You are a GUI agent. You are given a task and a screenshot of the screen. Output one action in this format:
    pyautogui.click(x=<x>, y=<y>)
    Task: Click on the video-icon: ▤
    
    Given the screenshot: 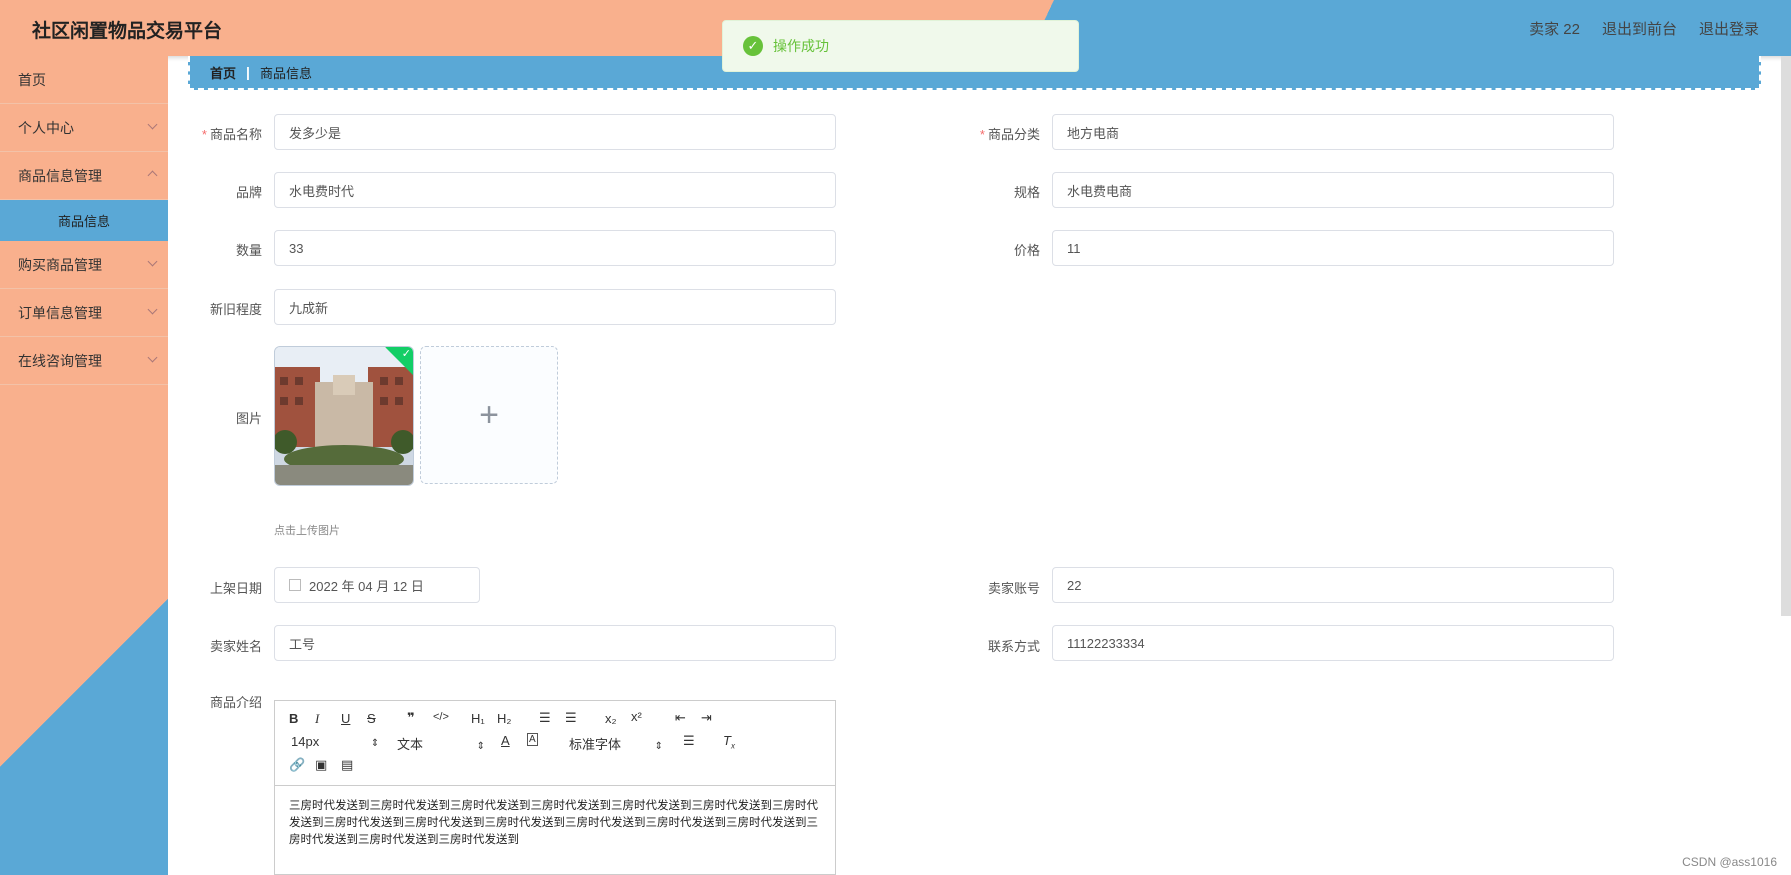 What is the action you would take?
    pyautogui.click(x=347, y=765)
    